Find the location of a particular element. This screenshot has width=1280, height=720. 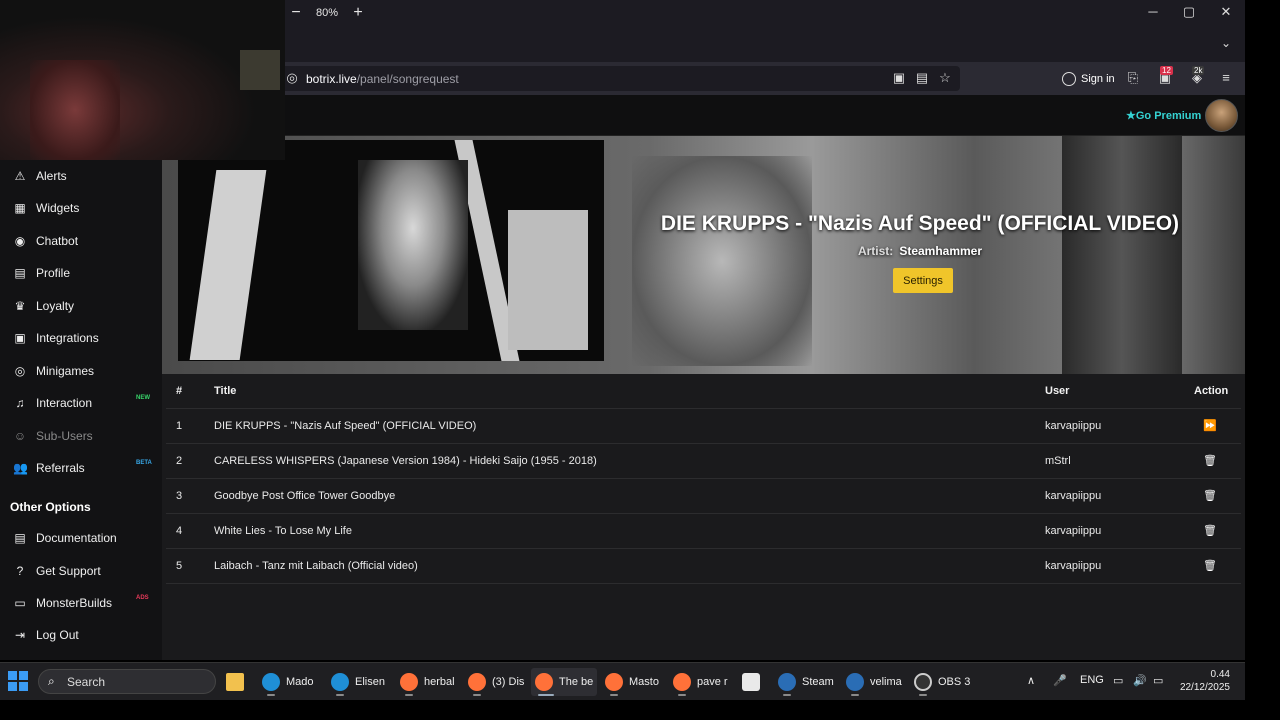

row-number: 4 is located at coordinates (179, 531).